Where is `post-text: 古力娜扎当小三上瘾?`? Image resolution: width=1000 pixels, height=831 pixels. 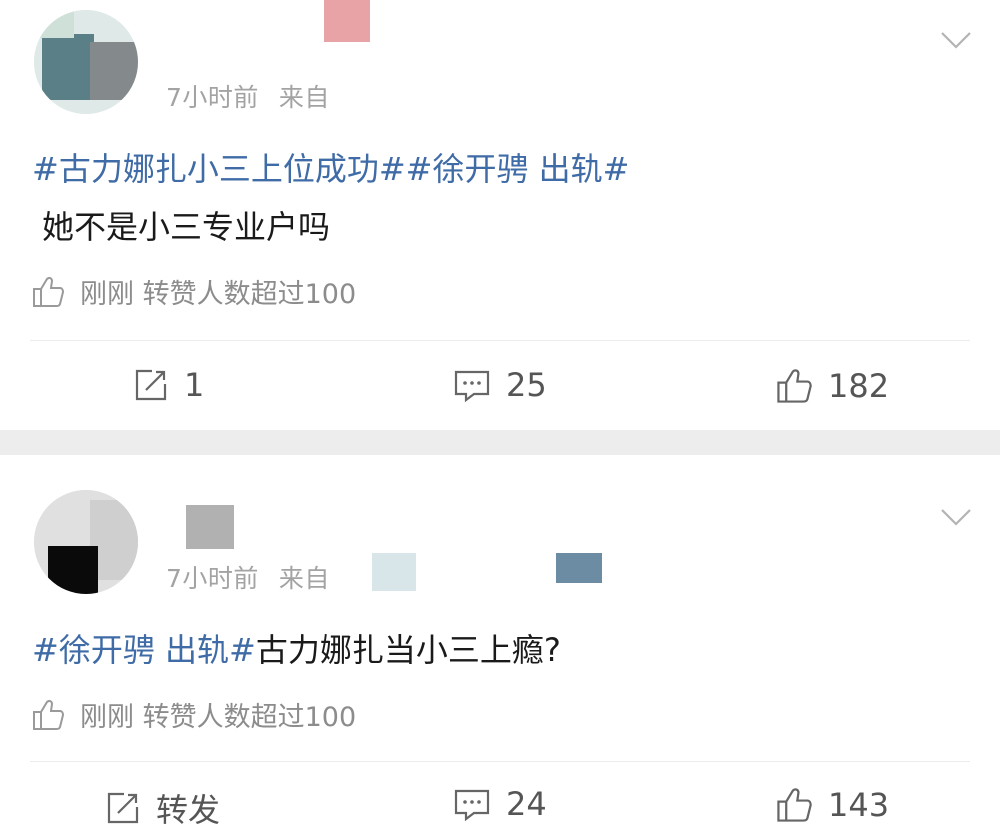 post-text: 古力娜扎当小三上瘾? is located at coordinates (408, 650).